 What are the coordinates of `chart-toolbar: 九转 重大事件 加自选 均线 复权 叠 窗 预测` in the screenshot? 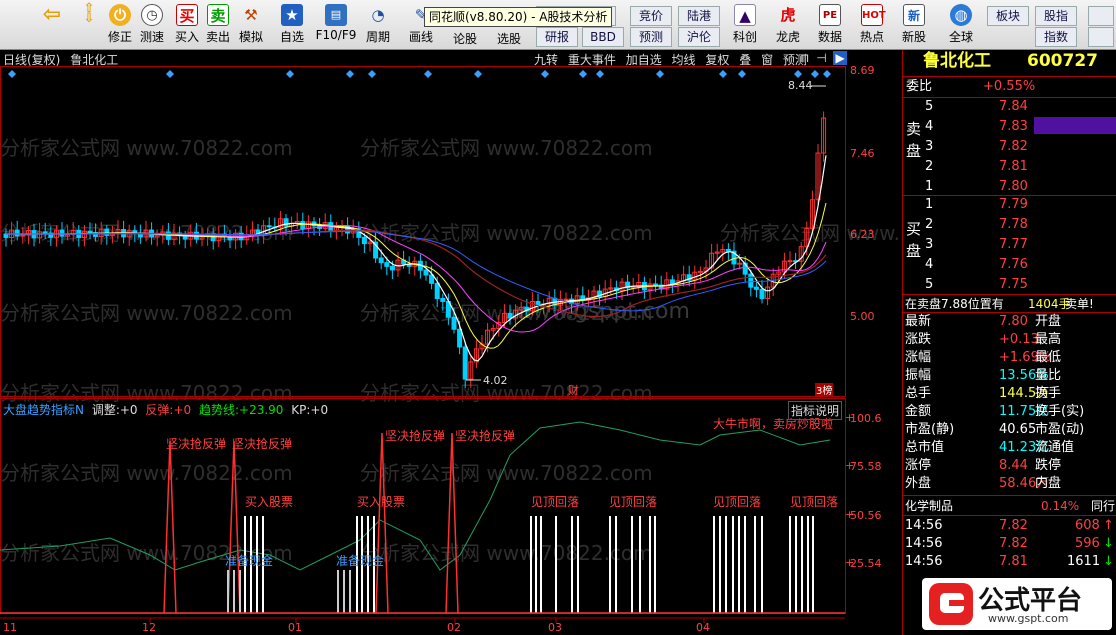 It's located at (673, 59).